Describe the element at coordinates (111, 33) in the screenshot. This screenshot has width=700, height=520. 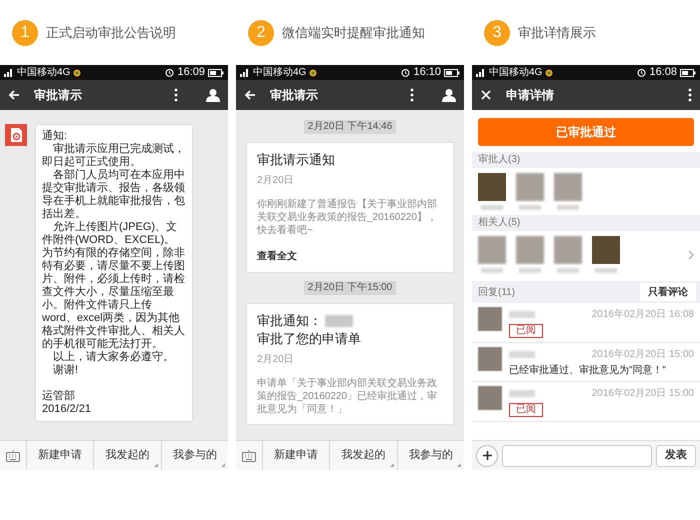
I see `step-title: 正式启动审批公告说明` at that location.